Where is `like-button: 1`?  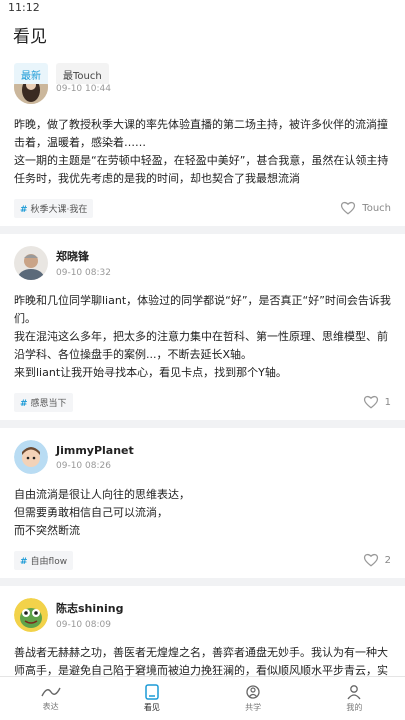
like-button: 1 is located at coordinates (377, 402).